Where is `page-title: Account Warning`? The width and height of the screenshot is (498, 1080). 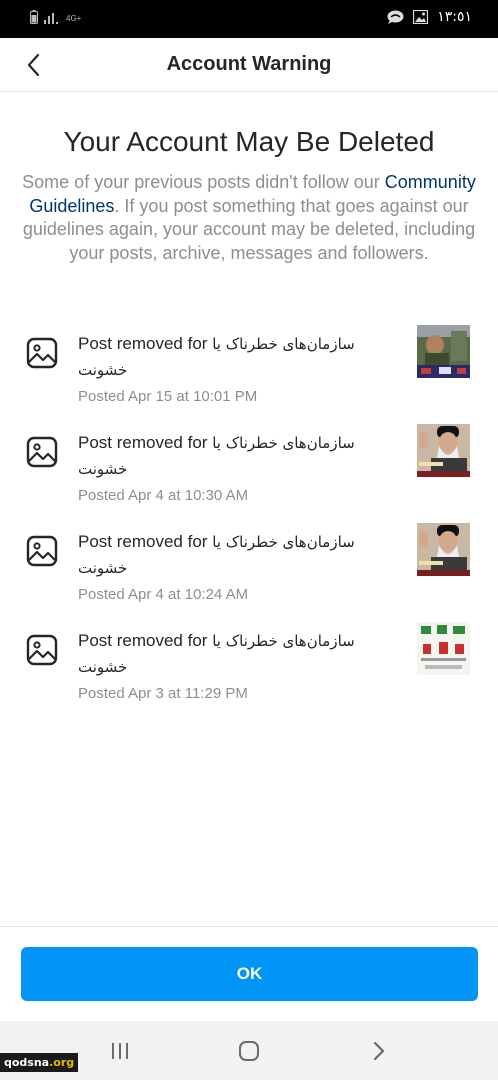 page-title: Account Warning is located at coordinates (249, 64).